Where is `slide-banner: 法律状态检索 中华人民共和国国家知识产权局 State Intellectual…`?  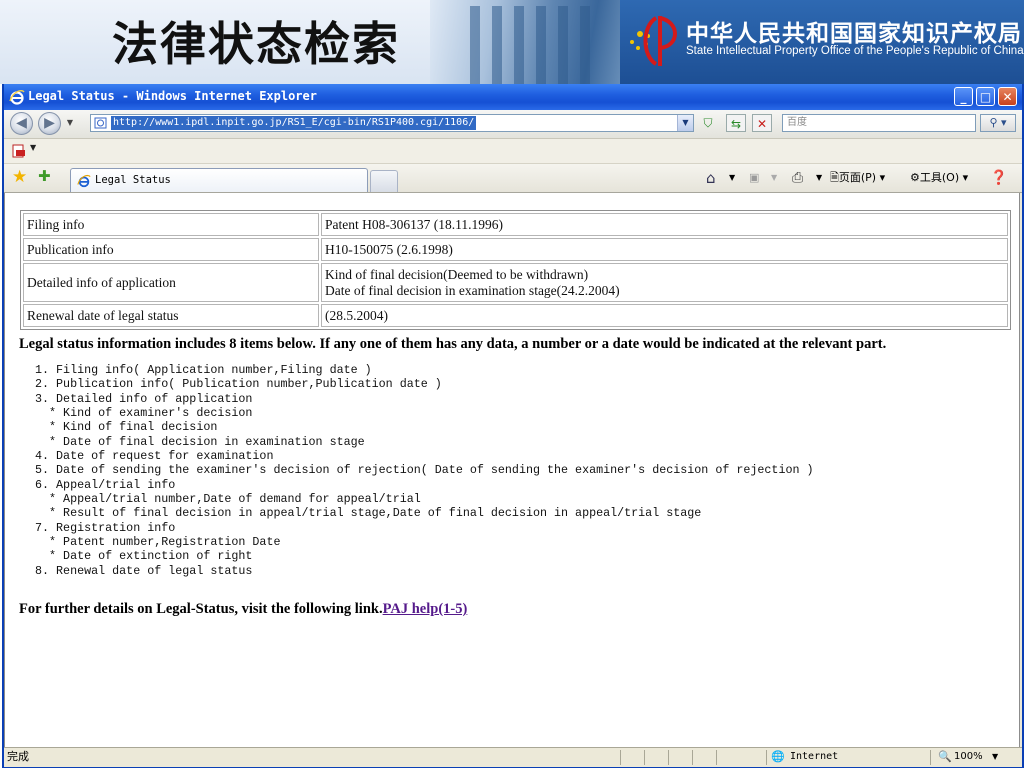 slide-banner: 法律状态检索 中华人民共和国国家知识产权局 State Intellectual… is located at coordinates (512, 42).